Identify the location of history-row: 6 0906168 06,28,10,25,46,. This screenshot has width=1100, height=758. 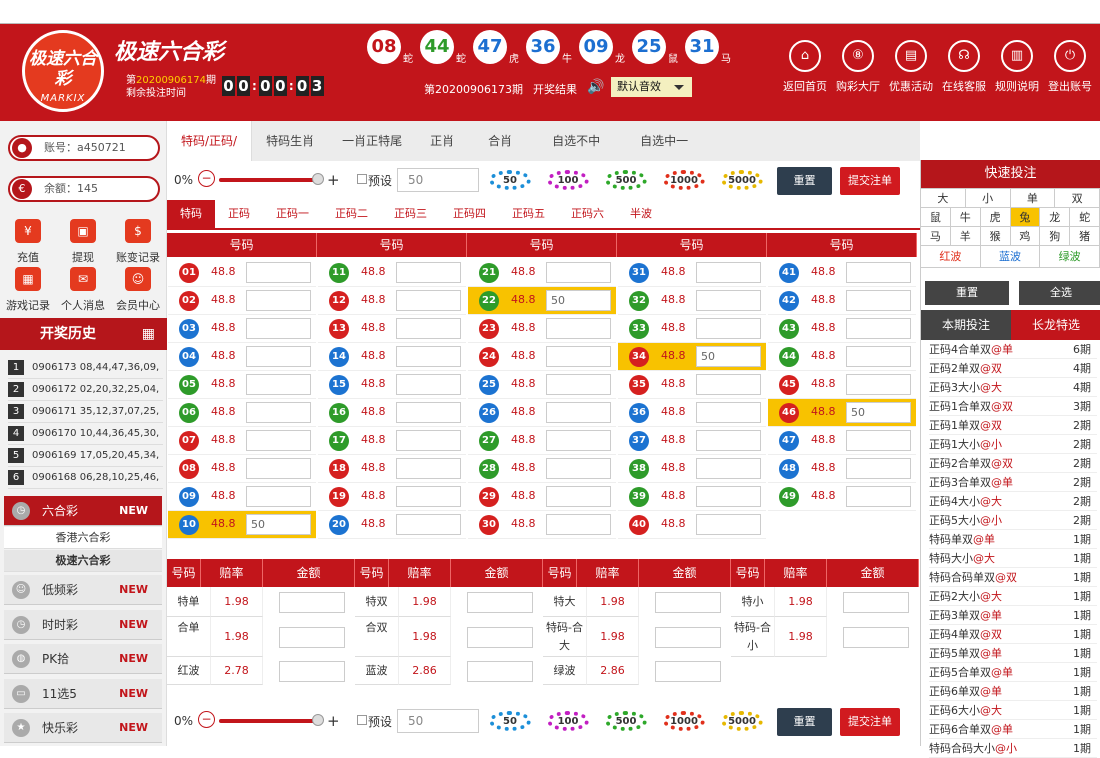
(85, 478).